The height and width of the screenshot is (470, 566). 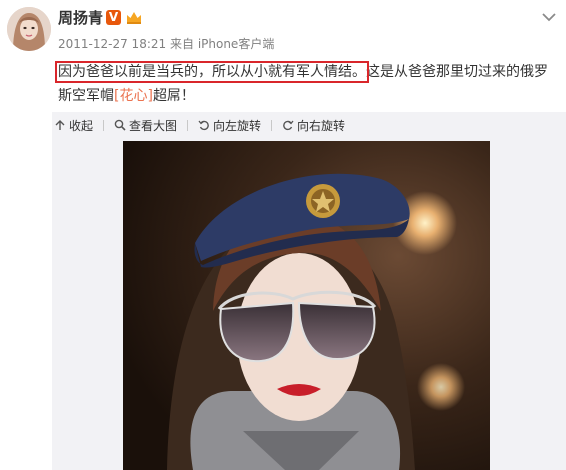 I want to click on collapse-label: 收起, so click(x=81, y=125).